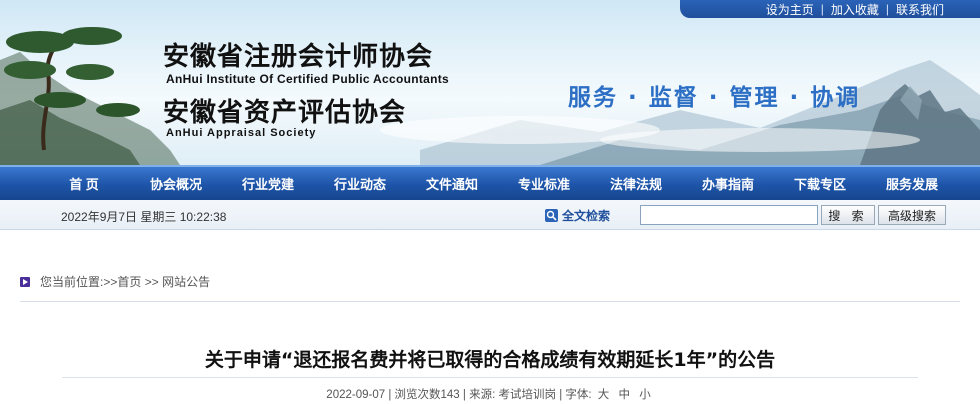 This screenshot has height=404, width=980. Describe the element at coordinates (417, 395) in the screenshot. I see `views-label: 浏览次数` at that location.